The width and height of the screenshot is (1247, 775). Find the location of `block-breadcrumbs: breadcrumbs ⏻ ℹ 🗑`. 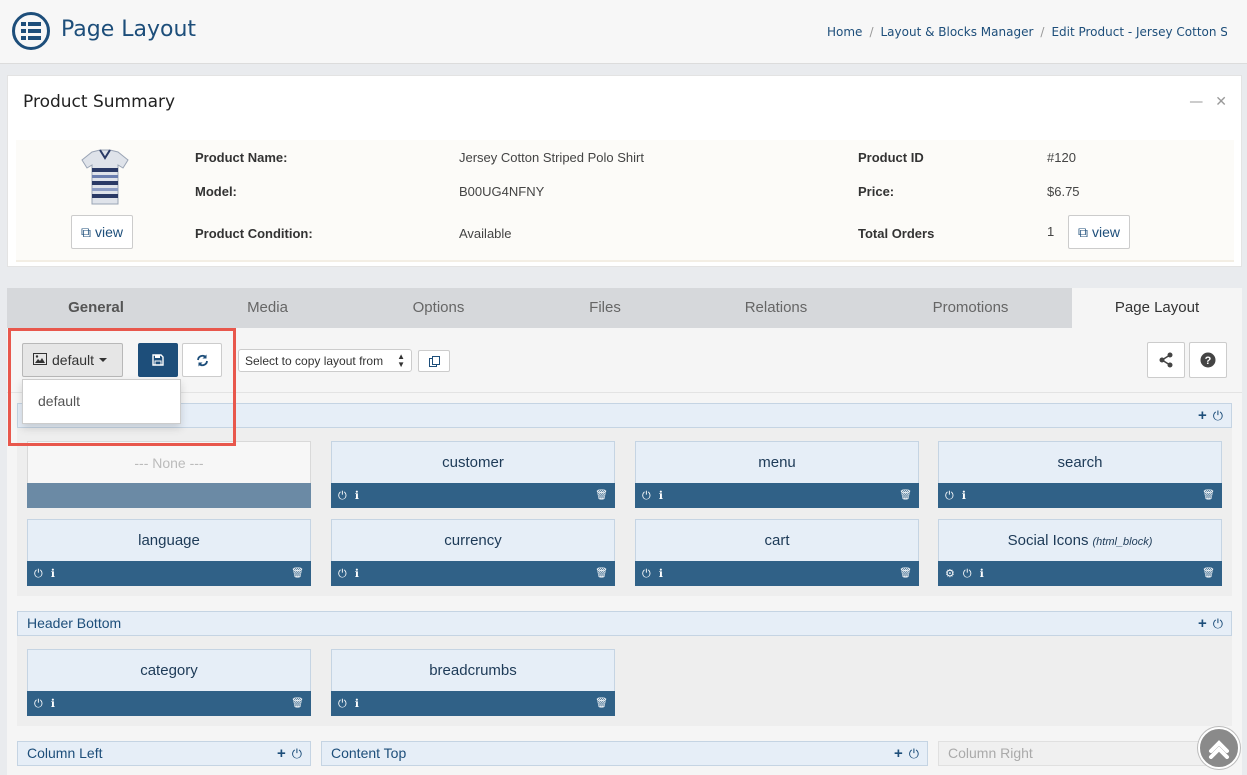

block-breadcrumbs: breadcrumbs ⏻ ℹ 🗑 is located at coordinates (473, 682).